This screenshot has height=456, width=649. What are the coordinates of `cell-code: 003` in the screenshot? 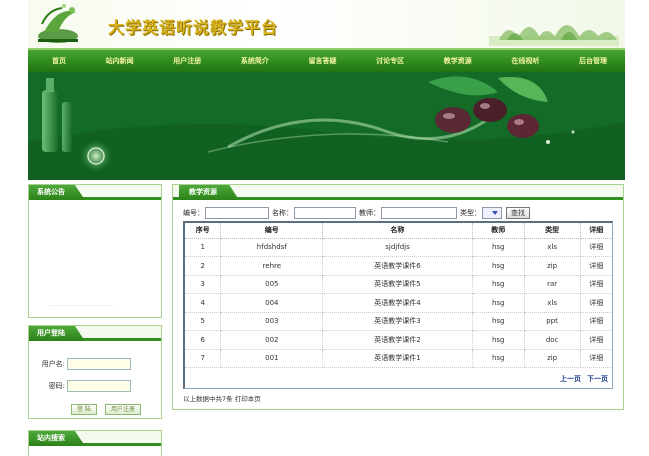 It's located at (272, 321).